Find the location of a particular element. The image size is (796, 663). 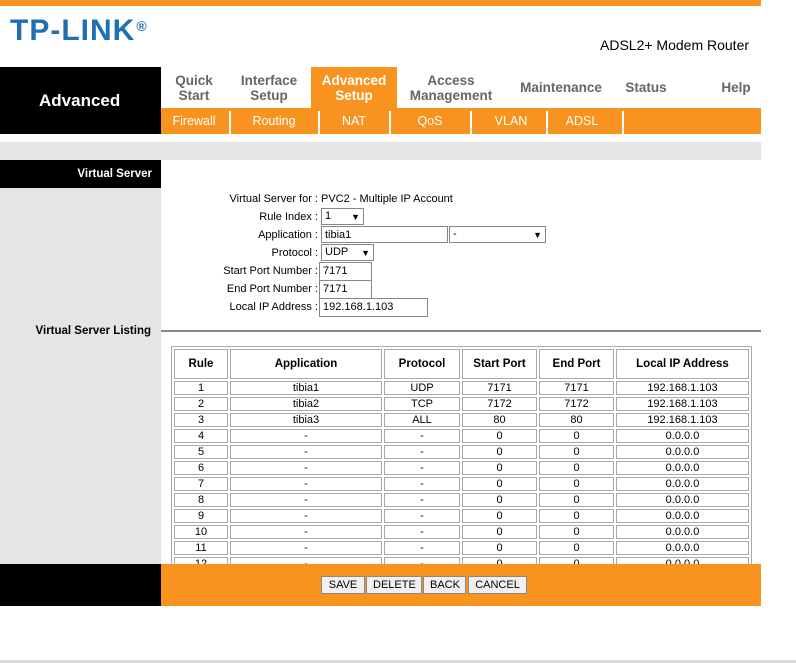

menu-help: Help is located at coordinates (736, 87).